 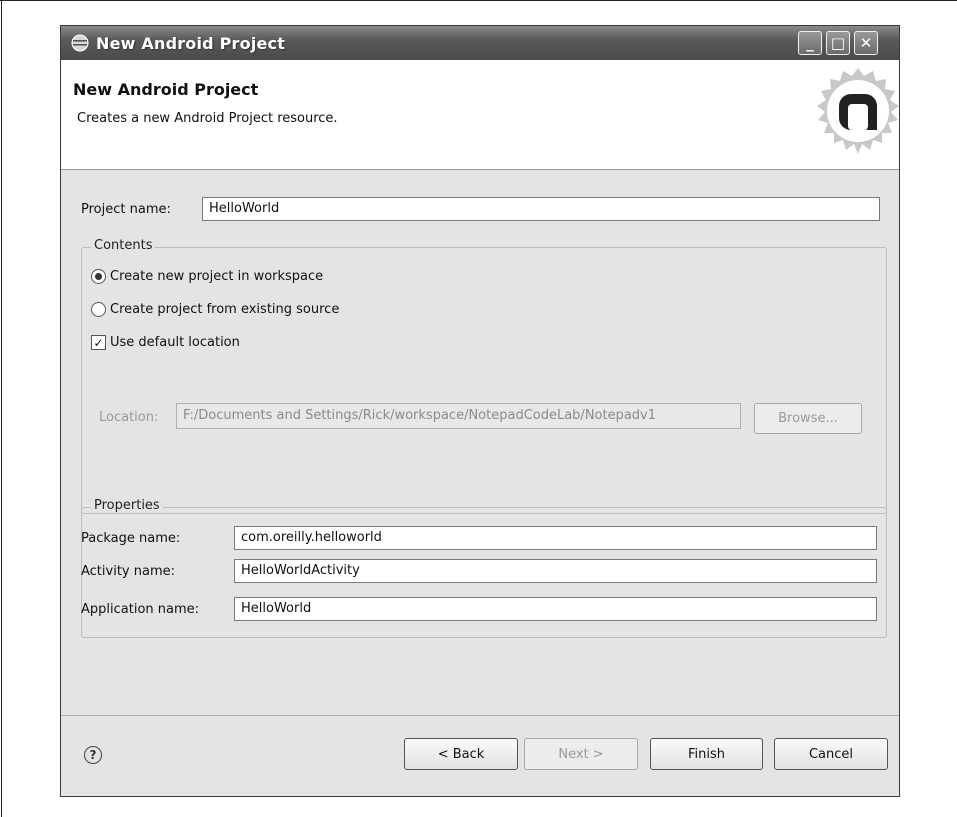 I want to click on radio-new-project-label: Create new project in workspace, so click(x=217, y=276).